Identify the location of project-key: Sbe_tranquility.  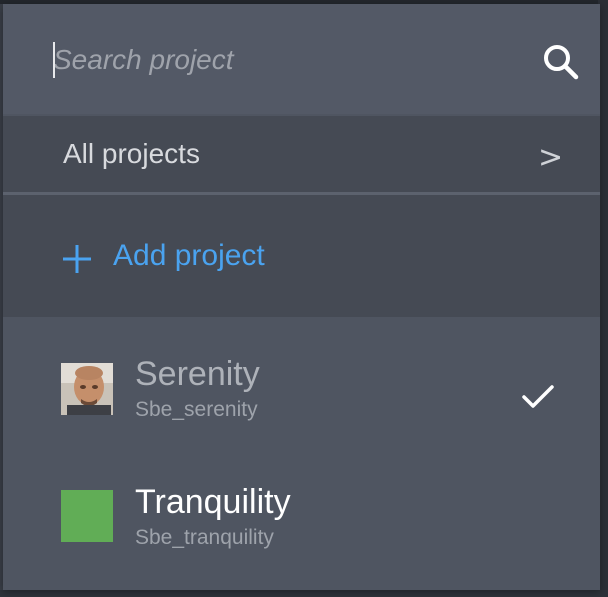
(204, 537).